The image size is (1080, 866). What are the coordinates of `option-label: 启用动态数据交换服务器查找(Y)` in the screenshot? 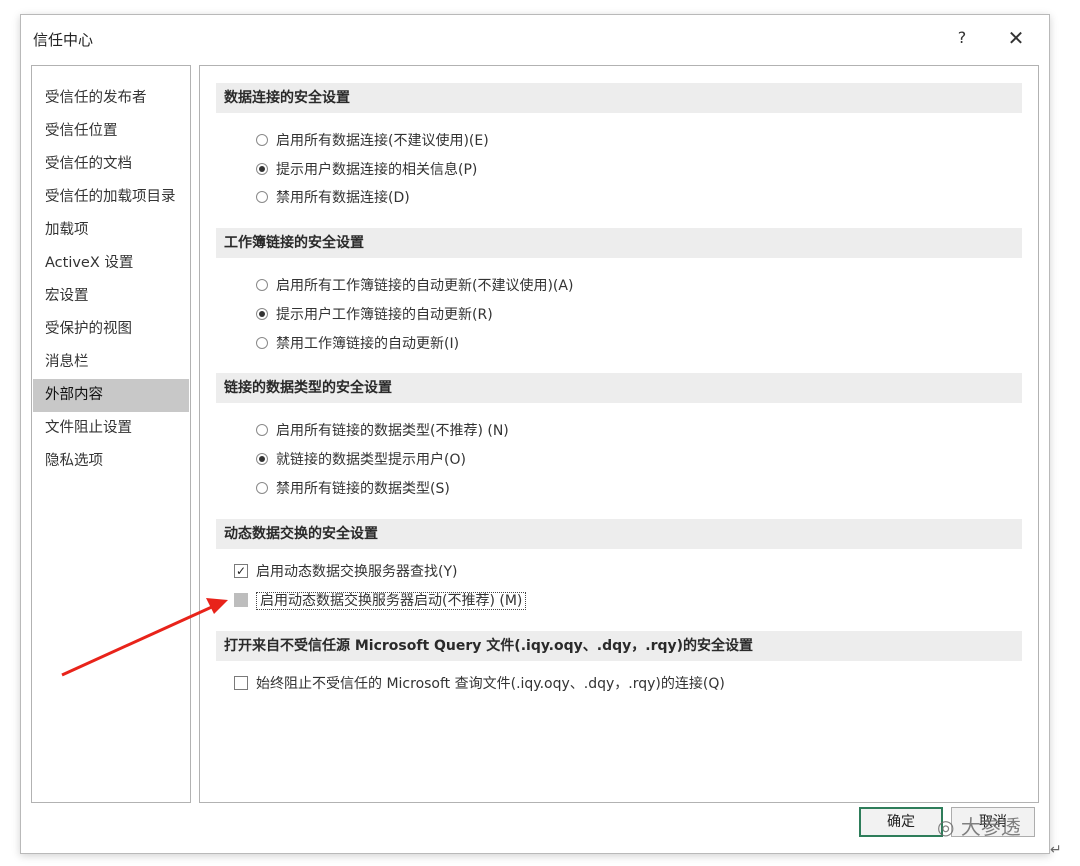 It's located at (357, 572).